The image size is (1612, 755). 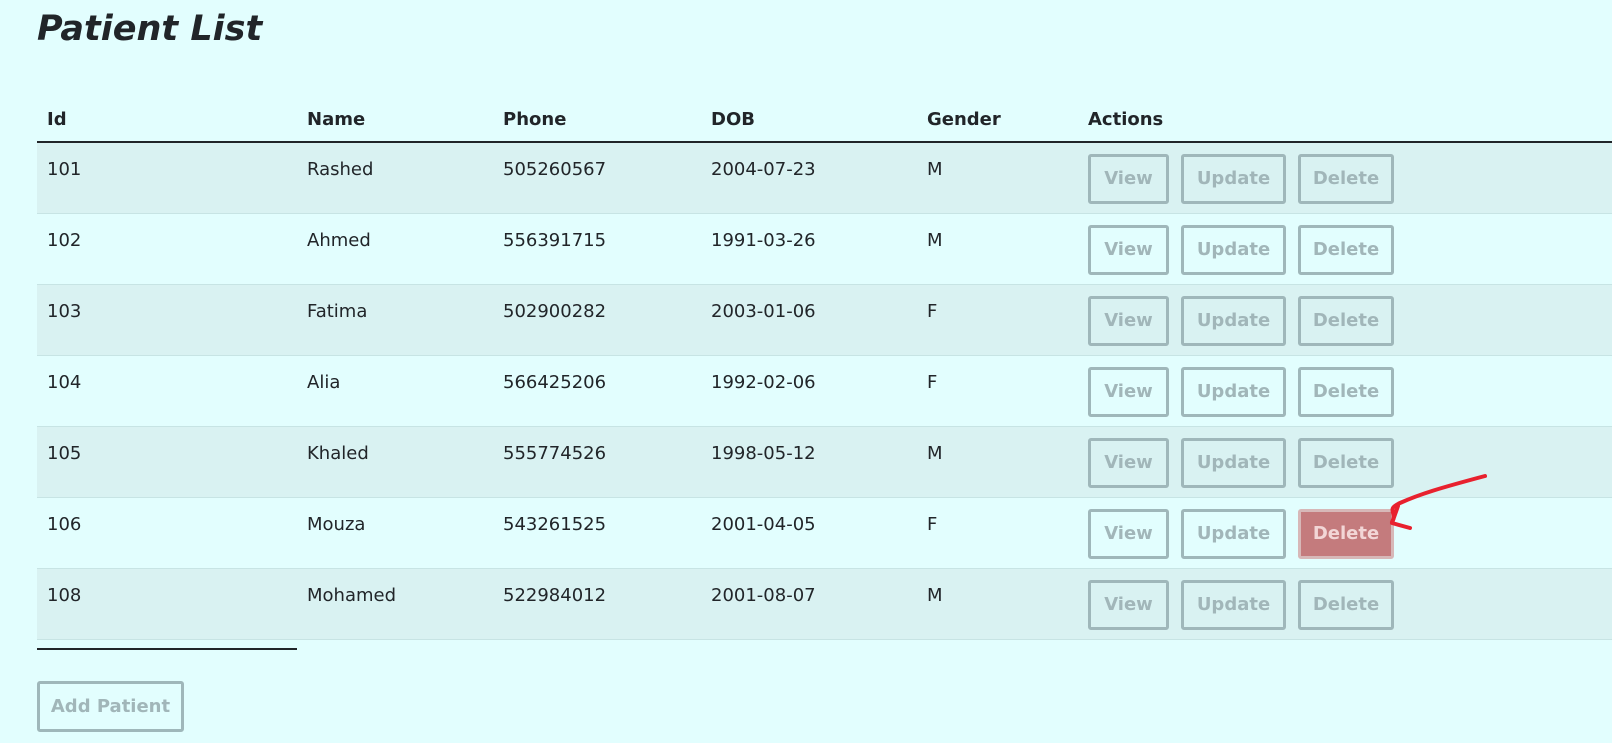 I want to click on column-header-gender: Gender, so click(x=997, y=120).